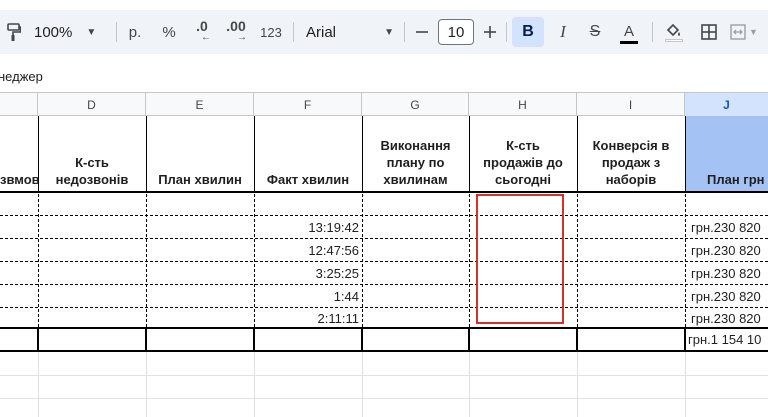 This screenshot has width=768, height=417. Describe the element at coordinates (350, 32) in the screenshot. I see `font-family-select: Arial ▼` at that location.